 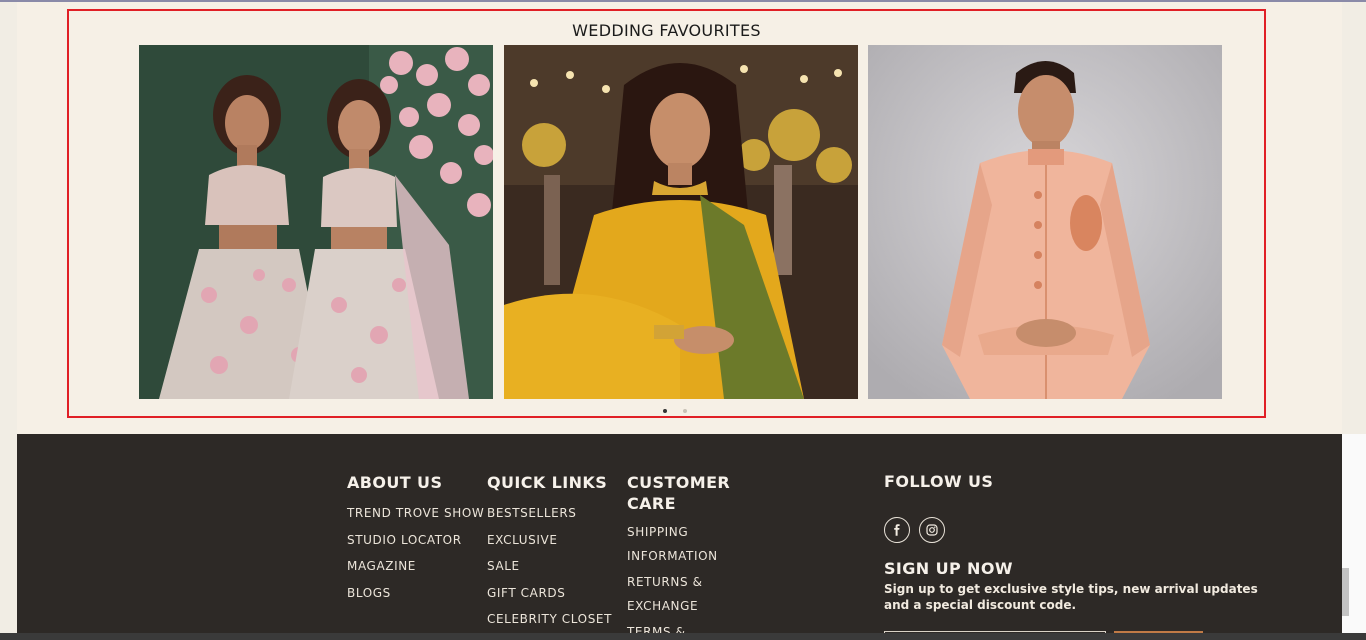 What do you see at coordinates (415, 513) in the screenshot?
I see `footer-link-trend-trove-show: TREND TROVE SHOW` at bounding box center [415, 513].